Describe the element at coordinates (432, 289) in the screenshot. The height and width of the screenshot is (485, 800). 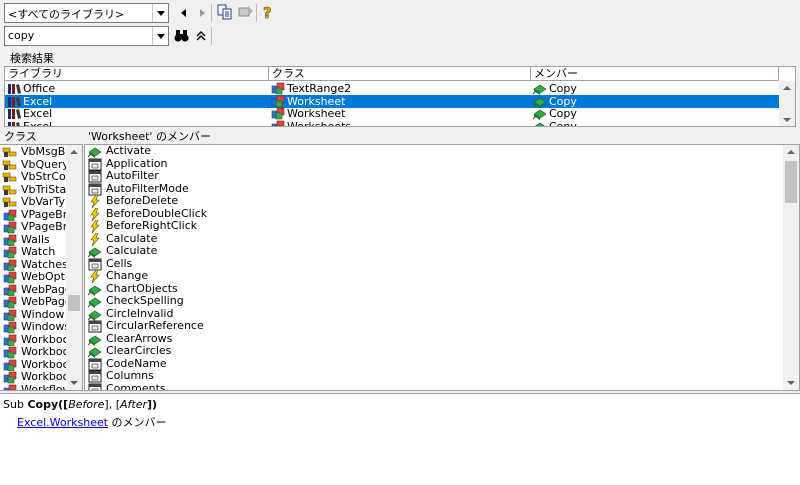
I see `member-list-item: ChartObjects` at that location.